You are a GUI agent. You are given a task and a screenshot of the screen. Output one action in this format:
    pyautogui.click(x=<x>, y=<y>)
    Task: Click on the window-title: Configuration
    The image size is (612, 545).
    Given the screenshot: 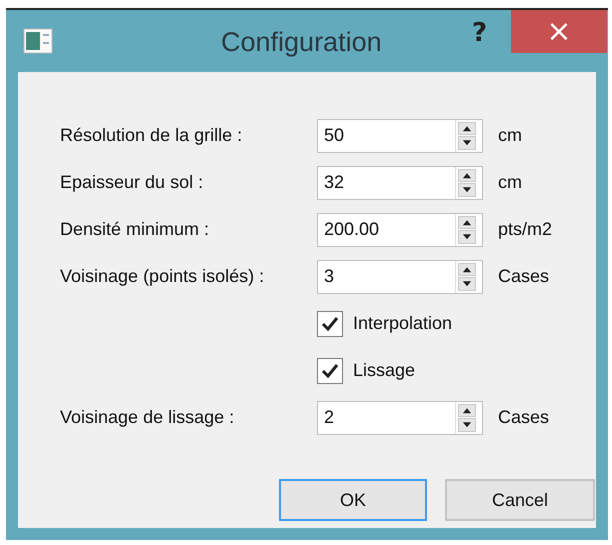 What is the action you would take?
    pyautogui.click(x=301, y=42)
    